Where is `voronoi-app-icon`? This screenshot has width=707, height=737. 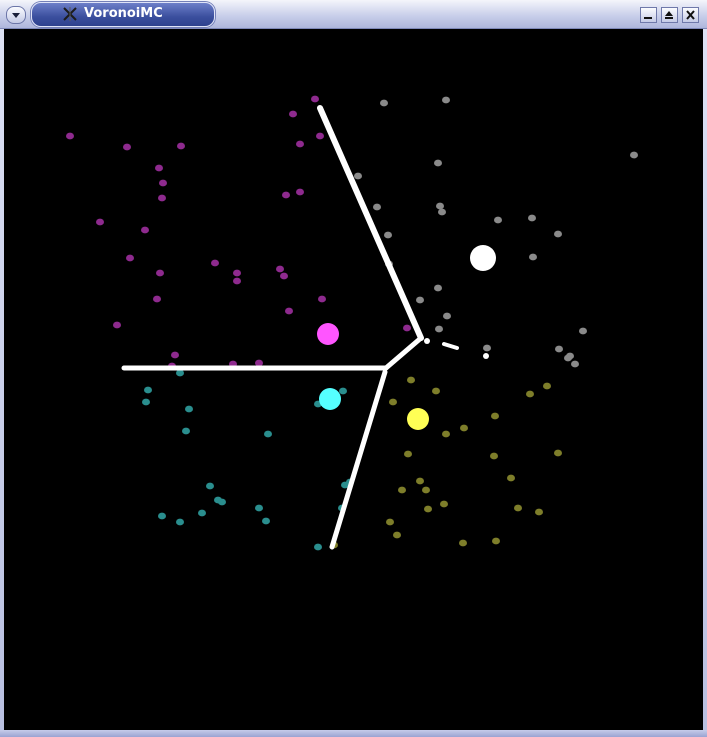 voronoi-app-icon is located at coordinates (70, 14).